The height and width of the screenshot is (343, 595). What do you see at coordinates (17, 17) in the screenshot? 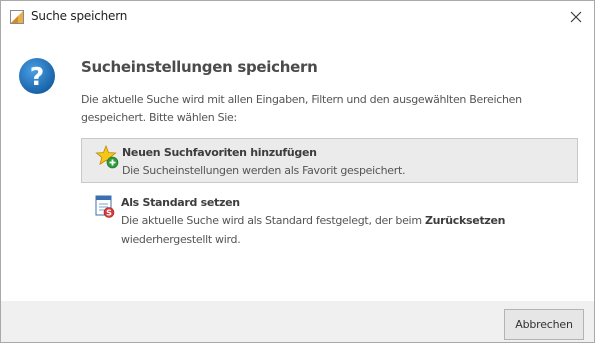
I see `document-icon` at bounding box center [17, 17].